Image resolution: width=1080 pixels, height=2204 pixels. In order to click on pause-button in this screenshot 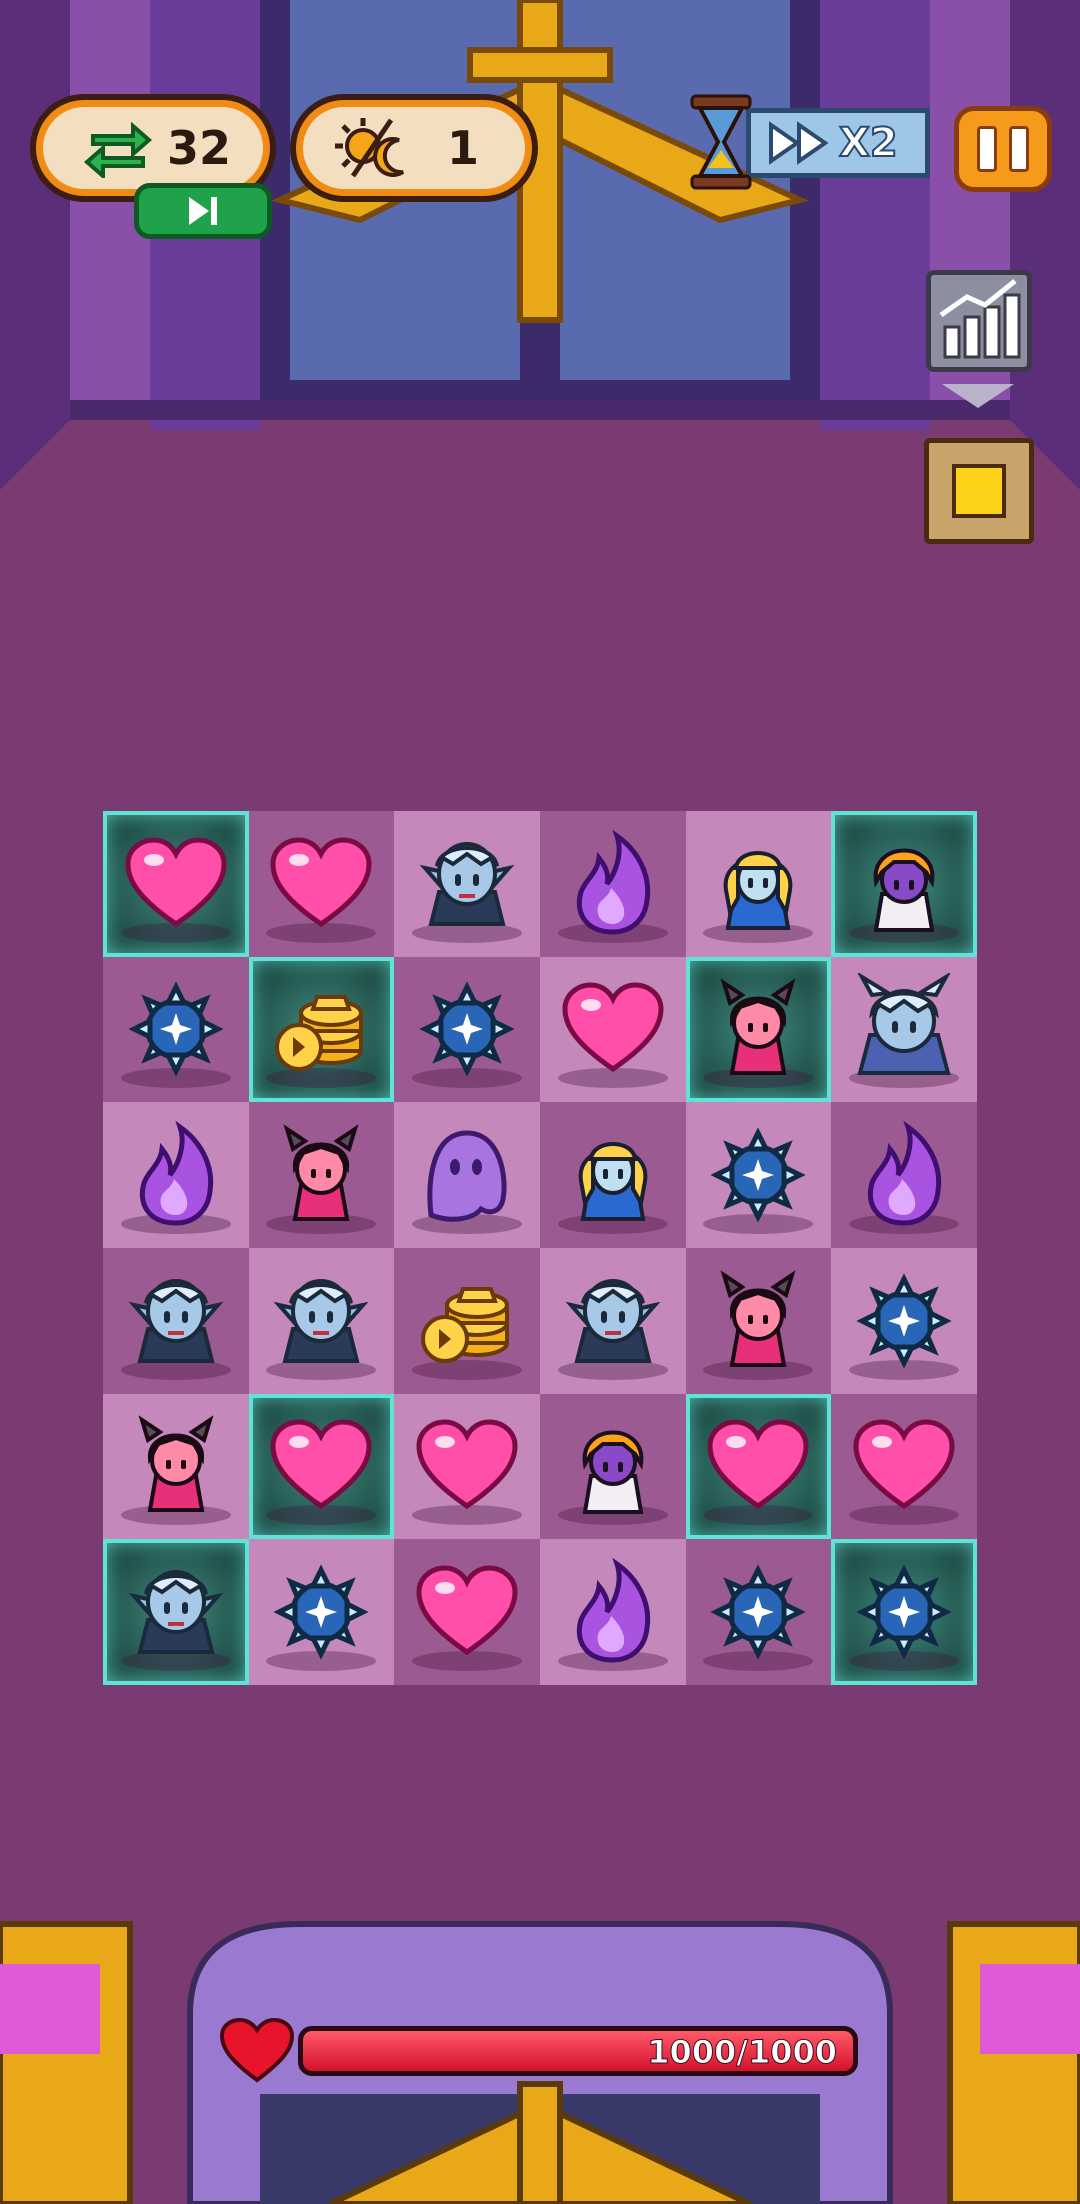, I will do `click(1003, 149)`.